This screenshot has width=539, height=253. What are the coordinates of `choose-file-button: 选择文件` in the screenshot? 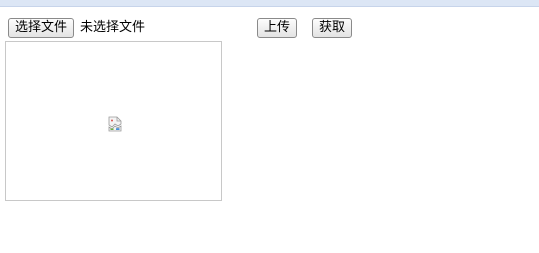 It's located at (41, 28).